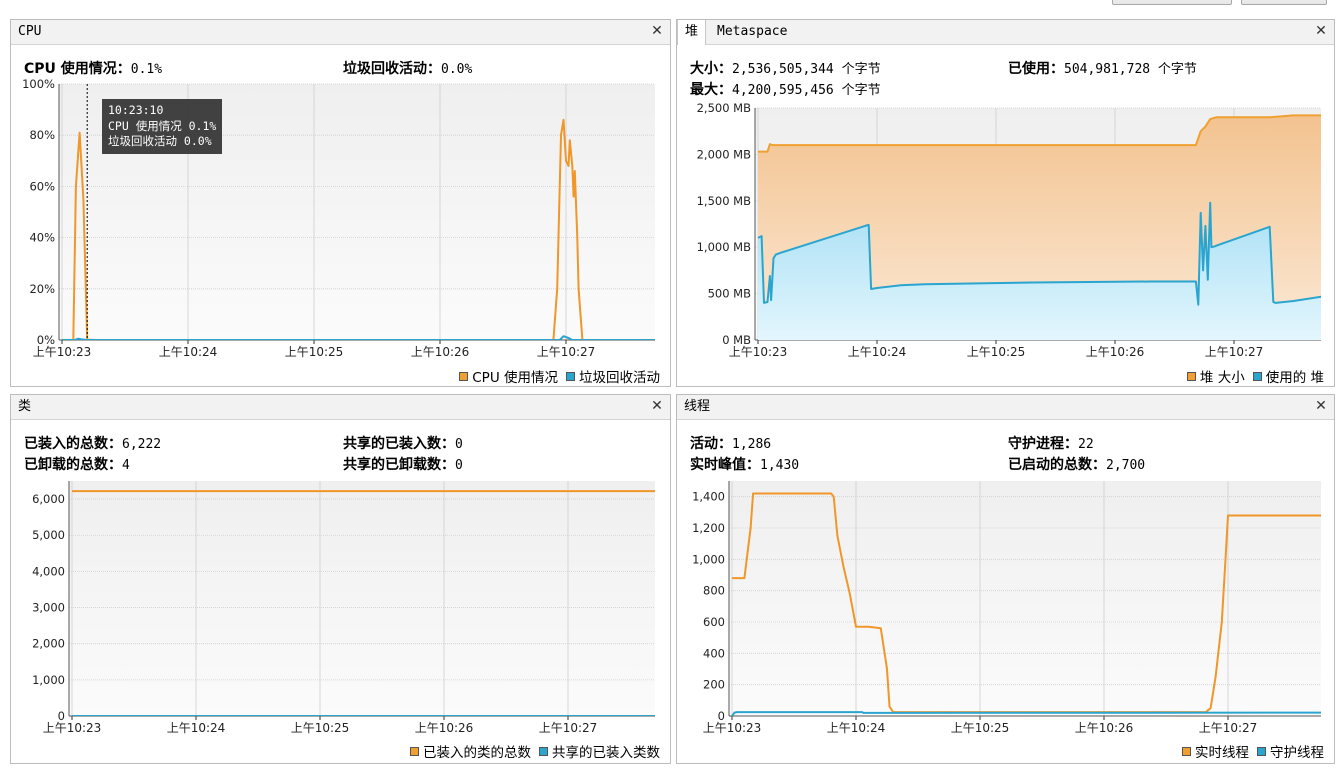 This screenshot has height=772, width=1336. Describe the element at coordinates (136, 110) in the screenshot. I see `tooltip-time: 10:23:10` at that location.